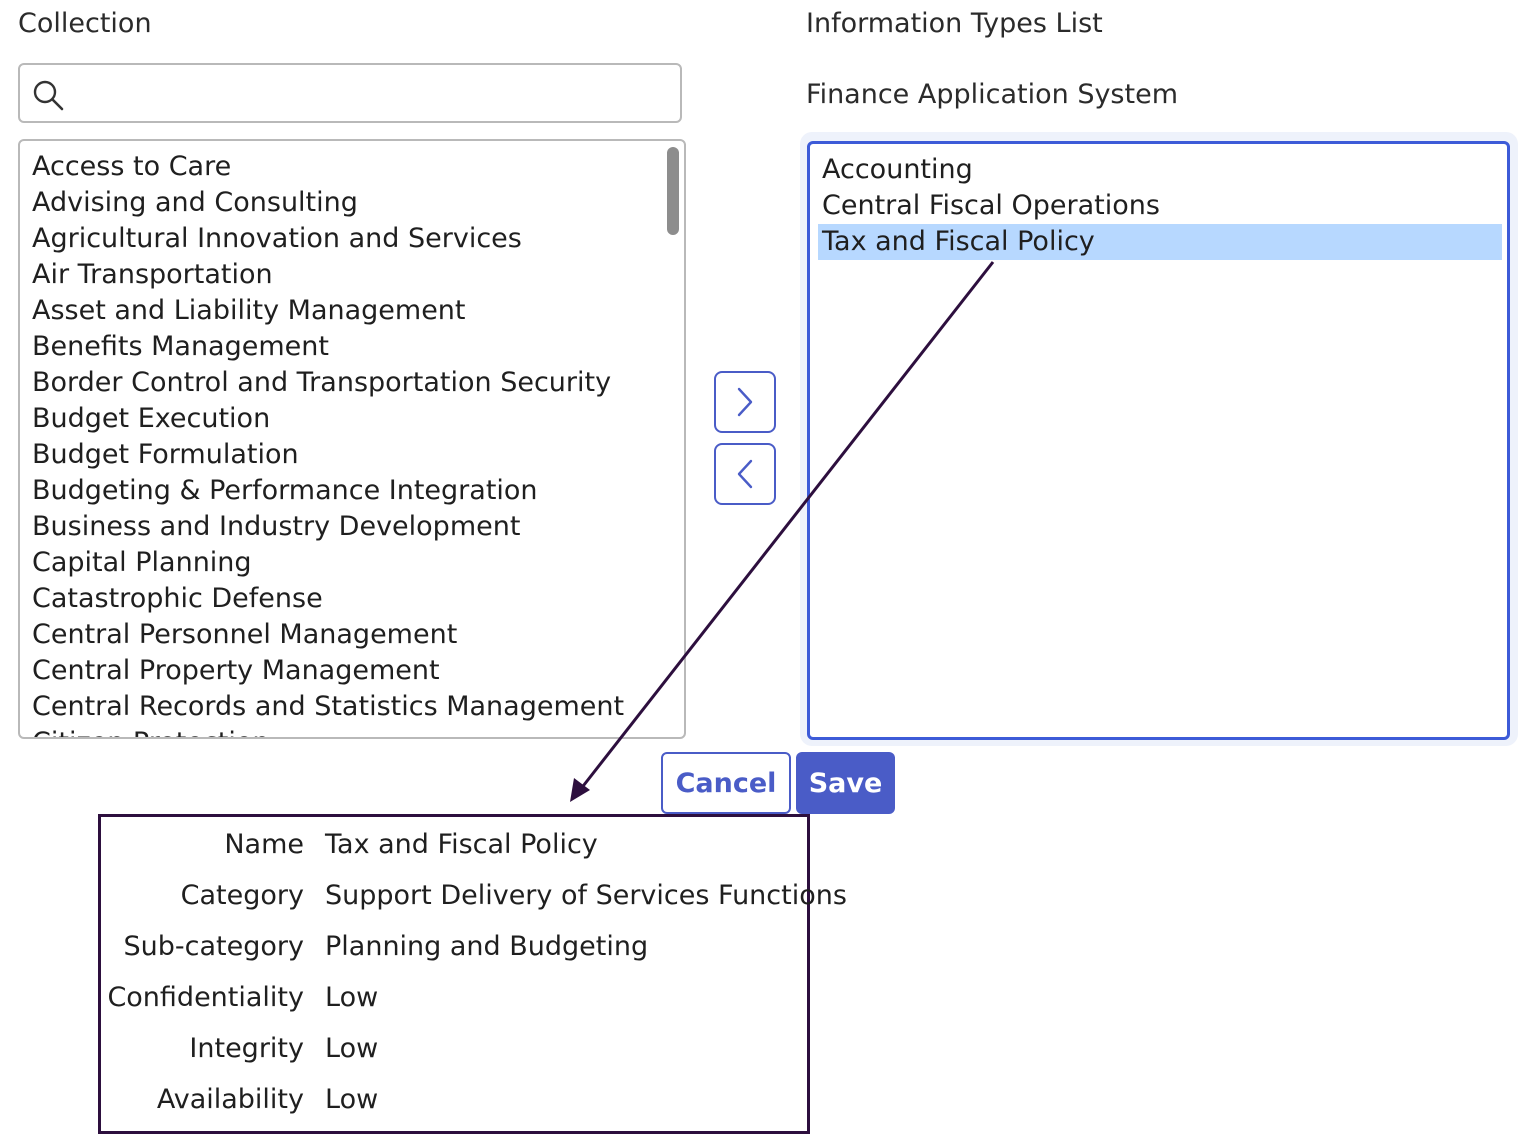  What do you see at coordinates (328, 239) in the screenshot?
I see `collection-item: Agricultural Innovation and Services` at bounding box center [328, 239].